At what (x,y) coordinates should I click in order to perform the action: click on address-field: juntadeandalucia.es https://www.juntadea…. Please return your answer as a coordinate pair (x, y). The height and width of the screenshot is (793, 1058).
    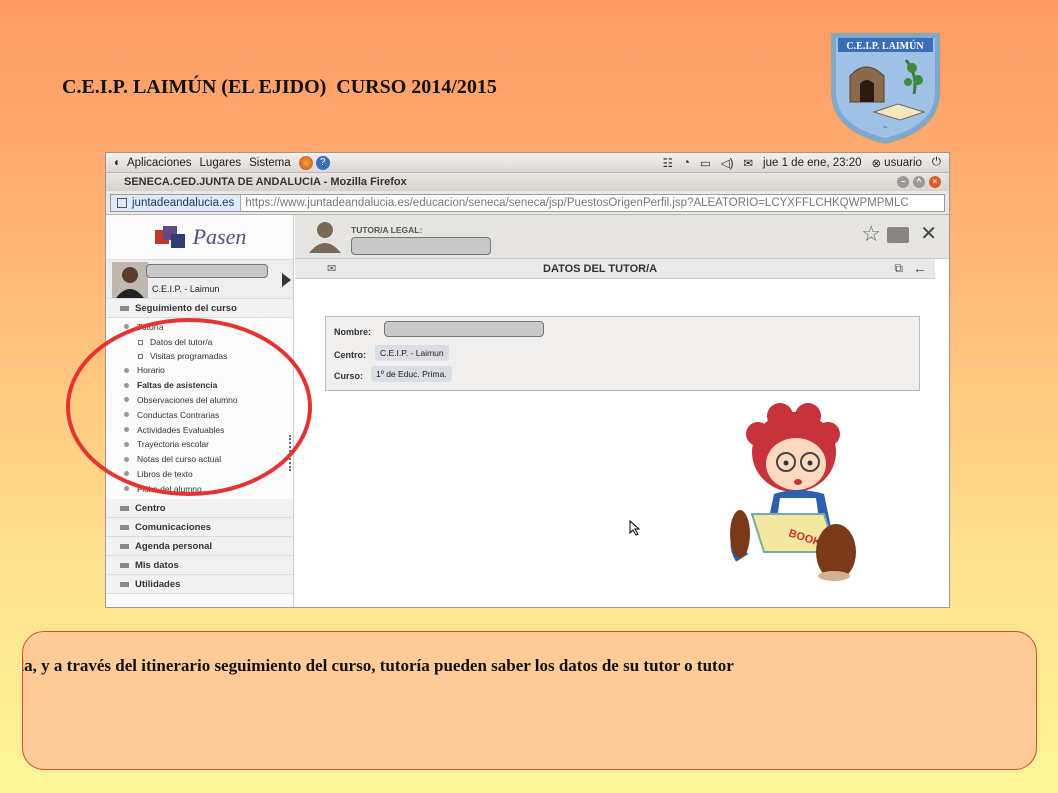
    Looking at the image, I should click on (527, 202).